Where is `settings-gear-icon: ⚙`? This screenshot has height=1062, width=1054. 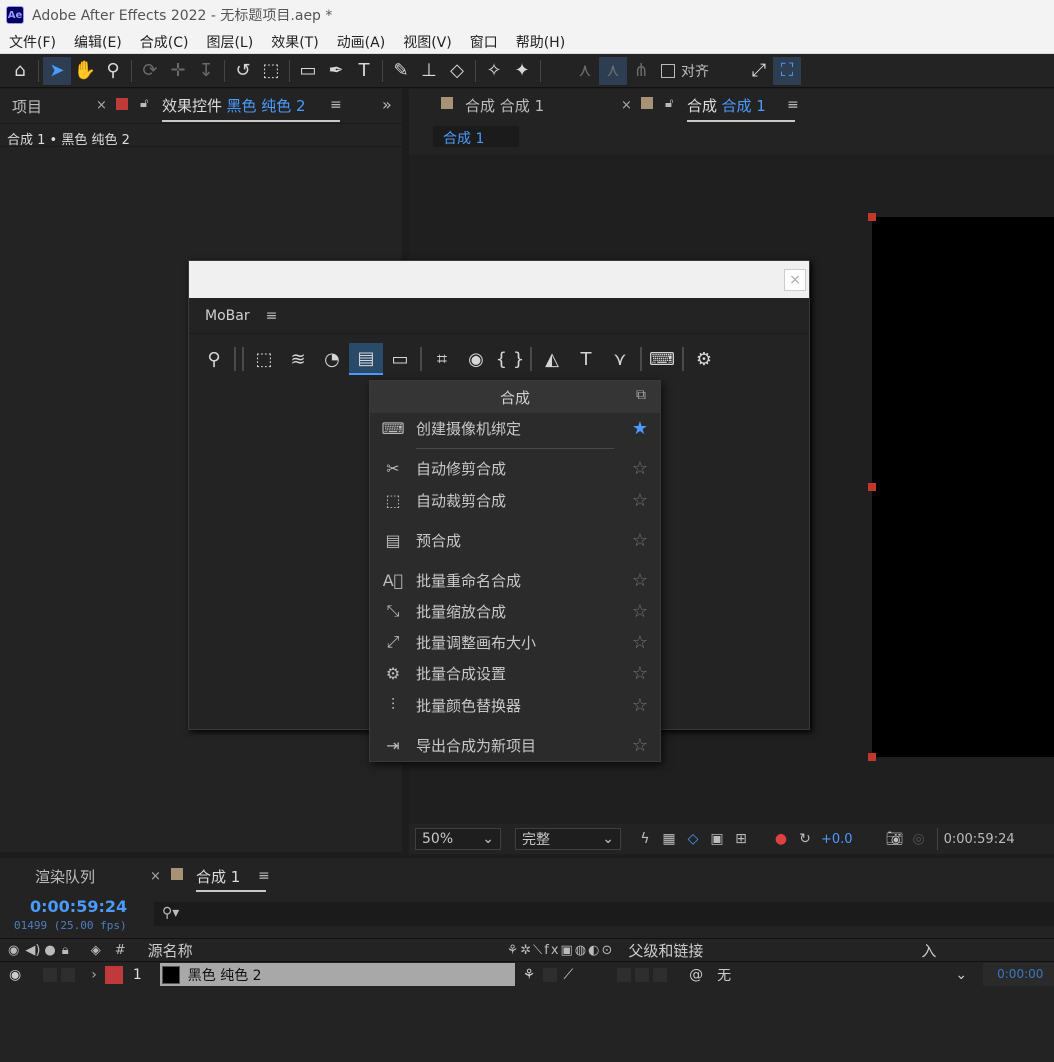
settings-gear-icon: ⚙ is located at coordinates (704, 359).